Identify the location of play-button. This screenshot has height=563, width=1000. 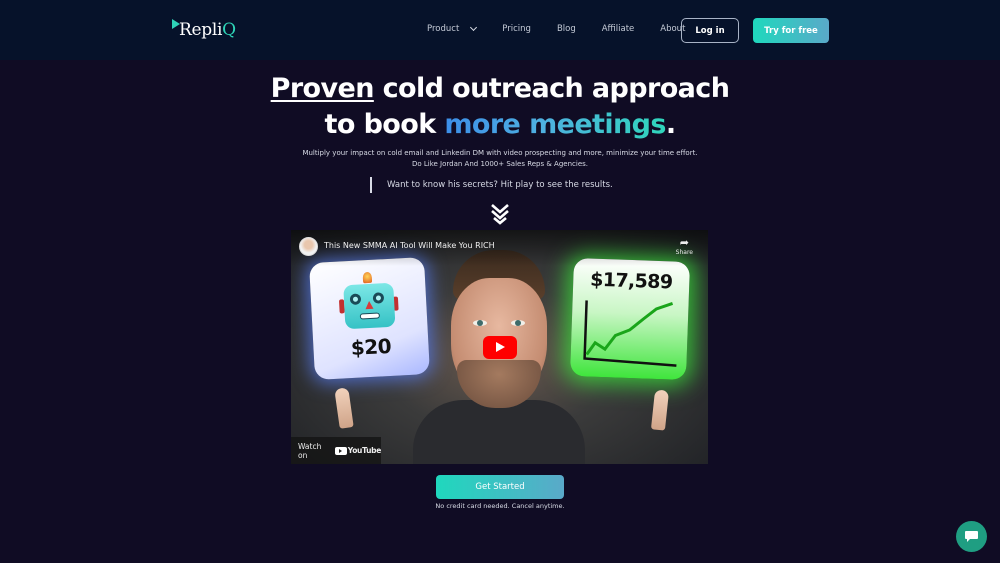
(500, 347).